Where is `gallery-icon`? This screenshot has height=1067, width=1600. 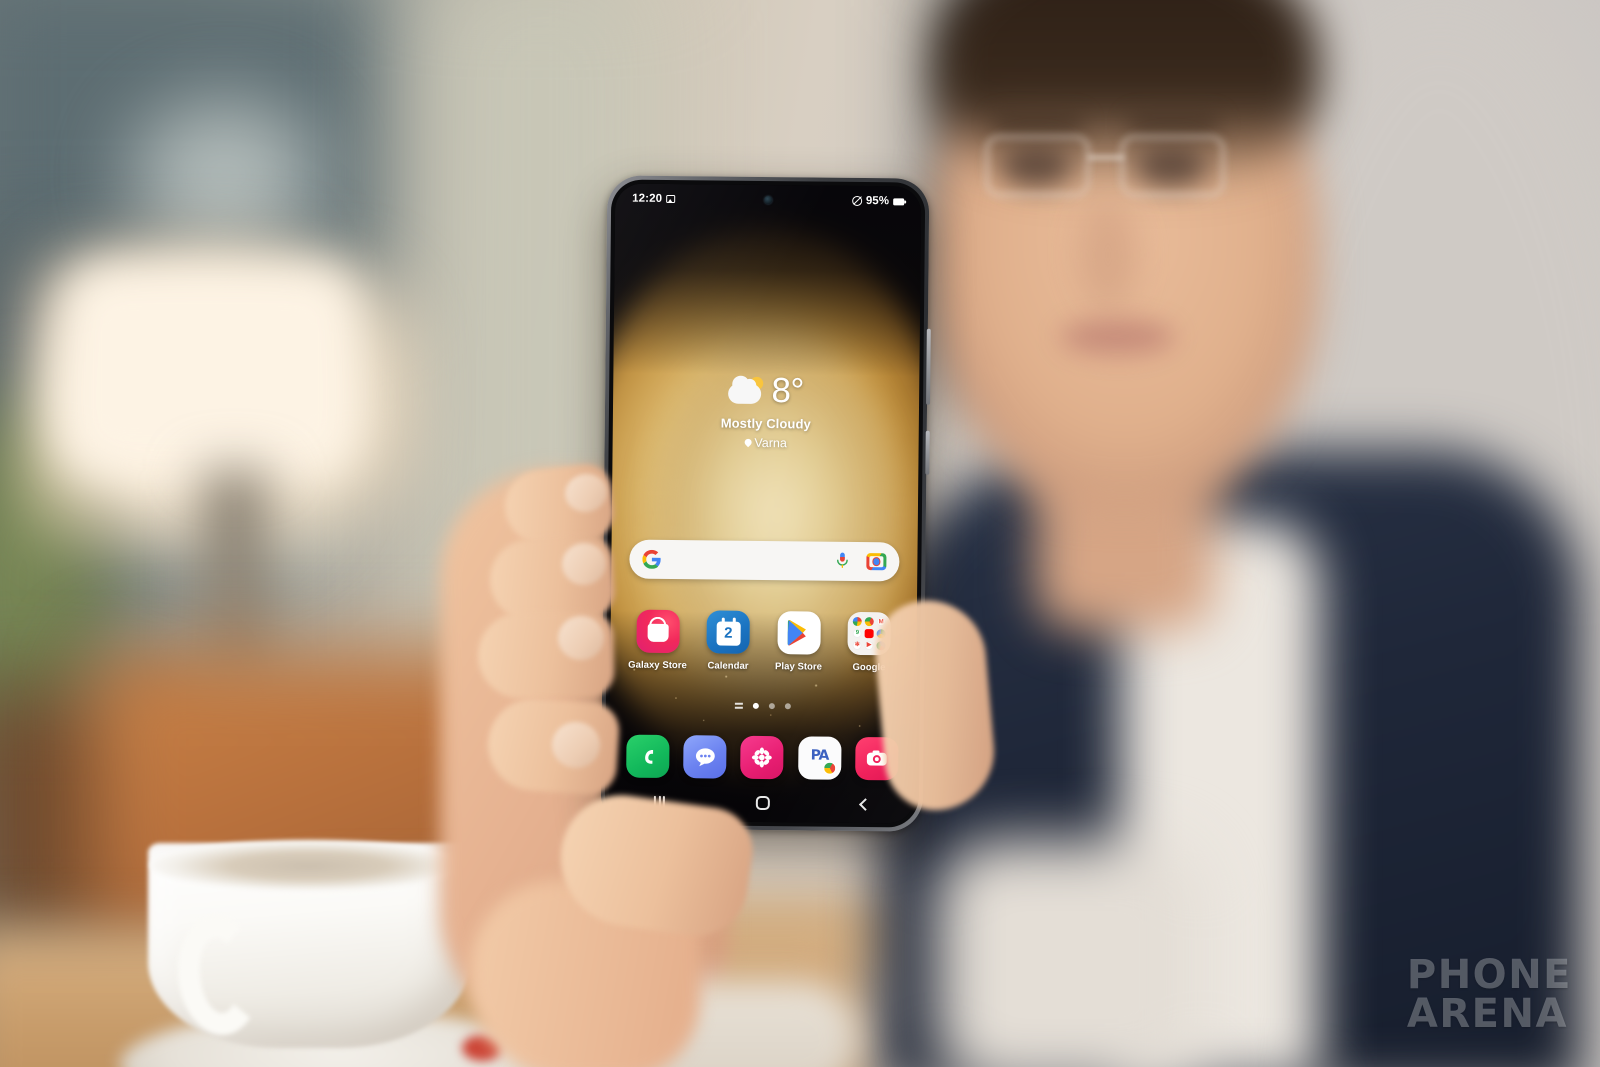 gallery-icon is located at coordinates (762, 757).